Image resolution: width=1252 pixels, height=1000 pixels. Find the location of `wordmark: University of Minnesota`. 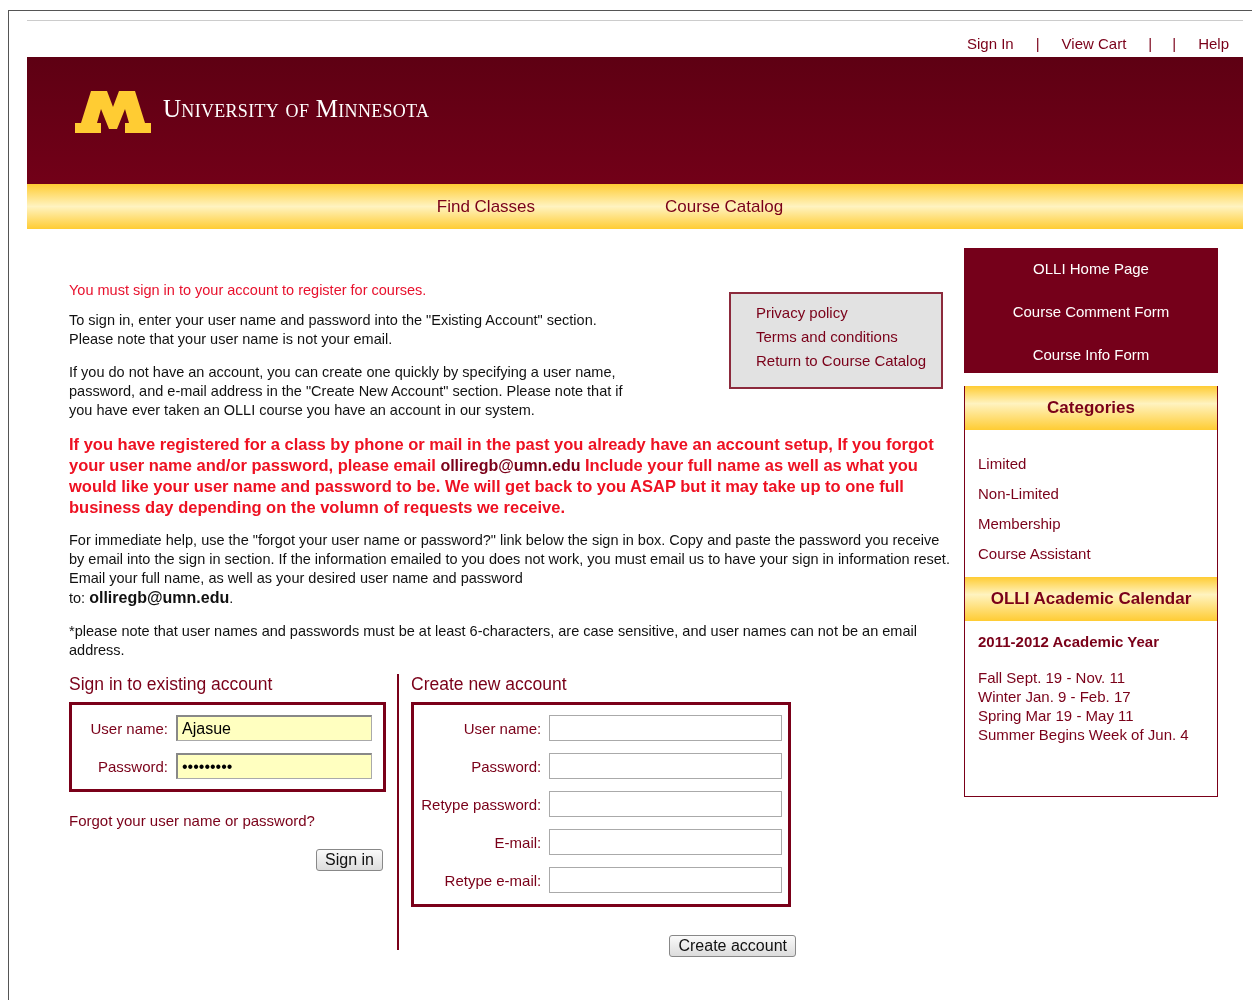

wordmark: University of Minnesota is located at coordinates (296, 109).